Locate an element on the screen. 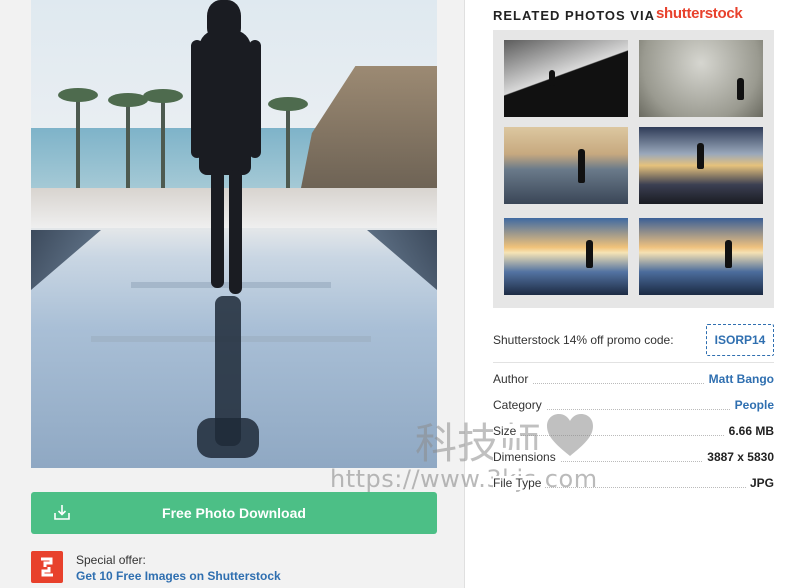  promo-code-label: Shutterstock 14% off promo code: is located at coordinates (583, 340).